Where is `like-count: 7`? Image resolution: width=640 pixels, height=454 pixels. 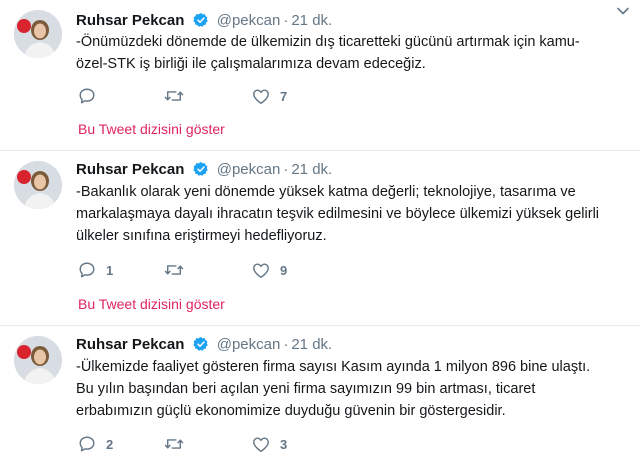
like-count: 7 is located at coordinates (284, 96).